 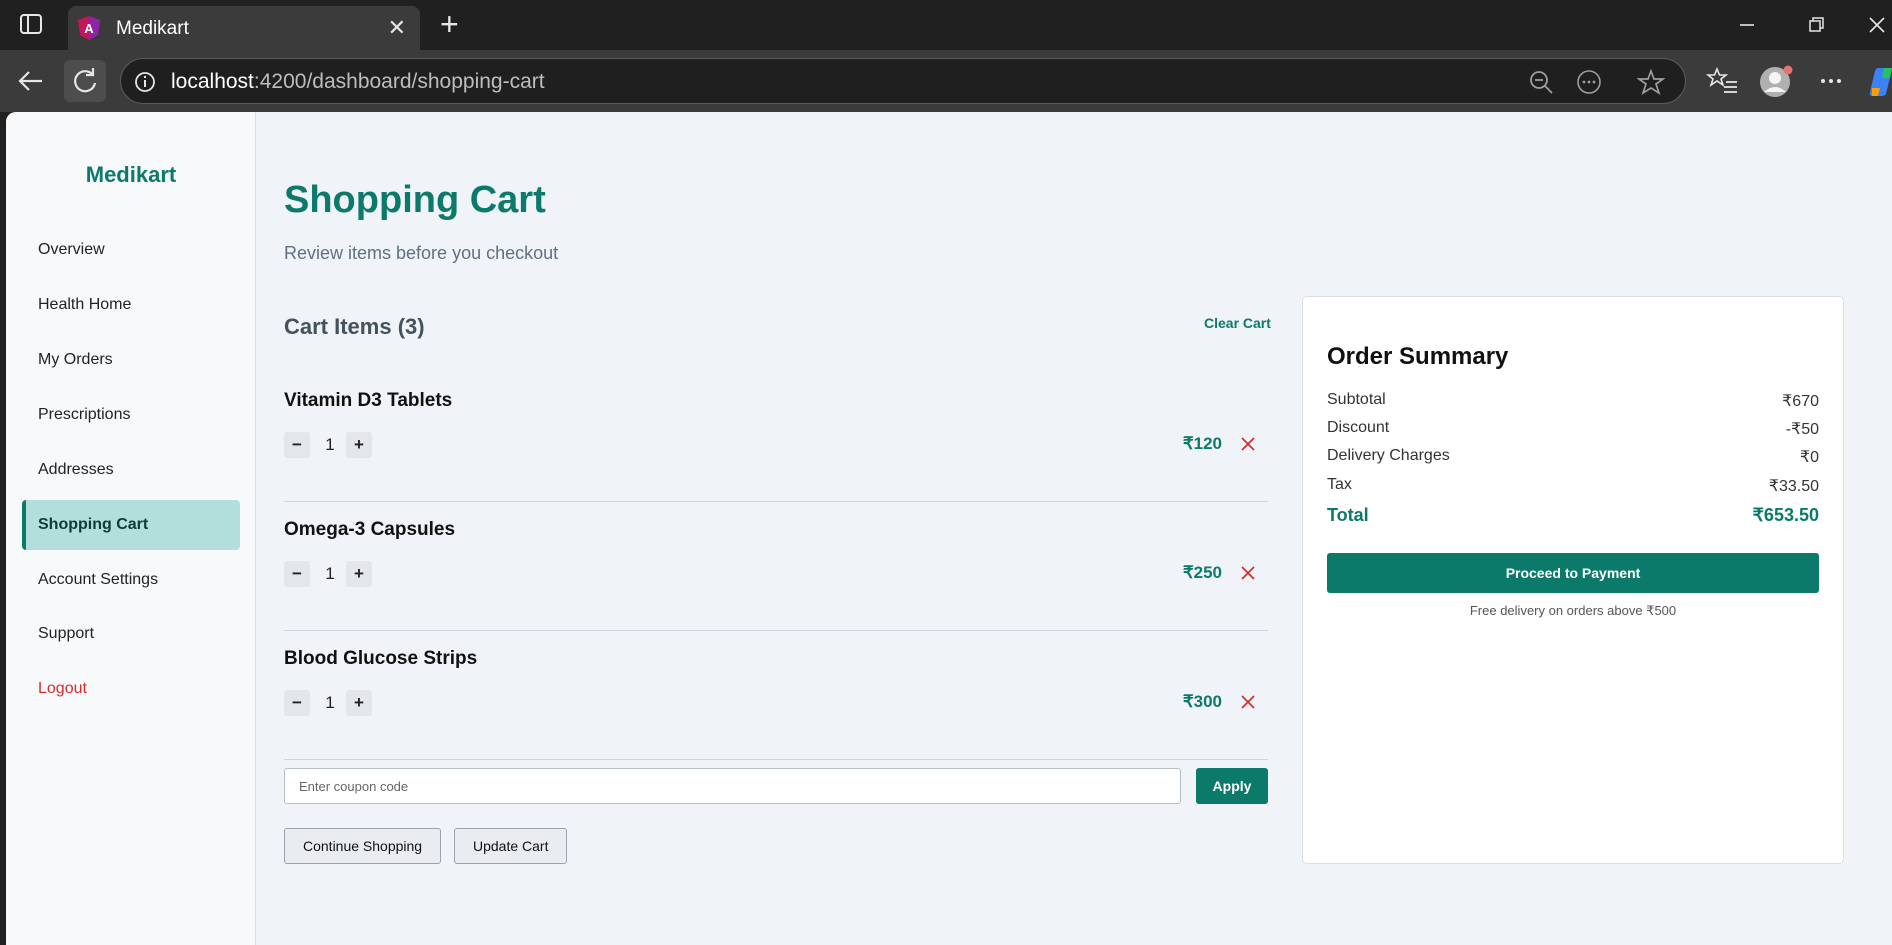 I want to click on summary-label: Tax, so click(x=1339, y=484).